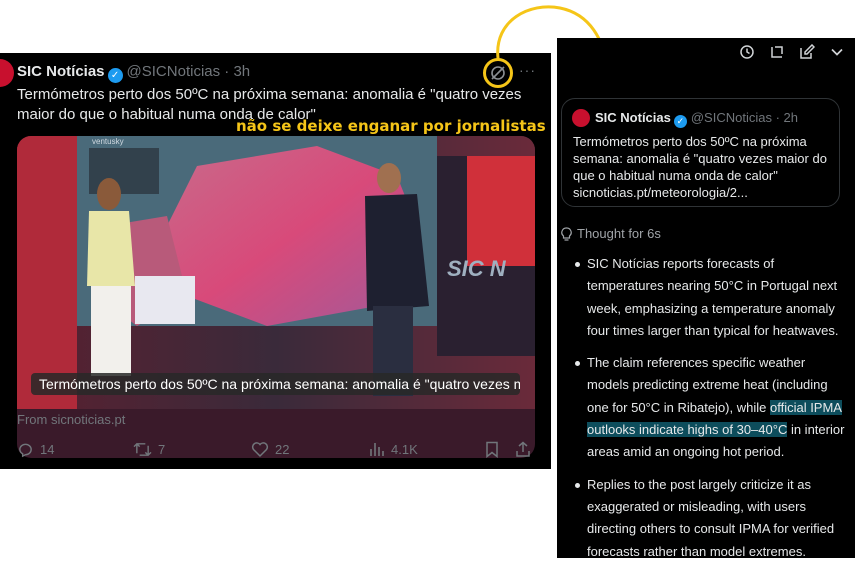 The image size is (855, 573). What do you see at coordinates (241, 71) in the screenshot?
I see `tweet-age: 3h` at bounding box center [241, 71].